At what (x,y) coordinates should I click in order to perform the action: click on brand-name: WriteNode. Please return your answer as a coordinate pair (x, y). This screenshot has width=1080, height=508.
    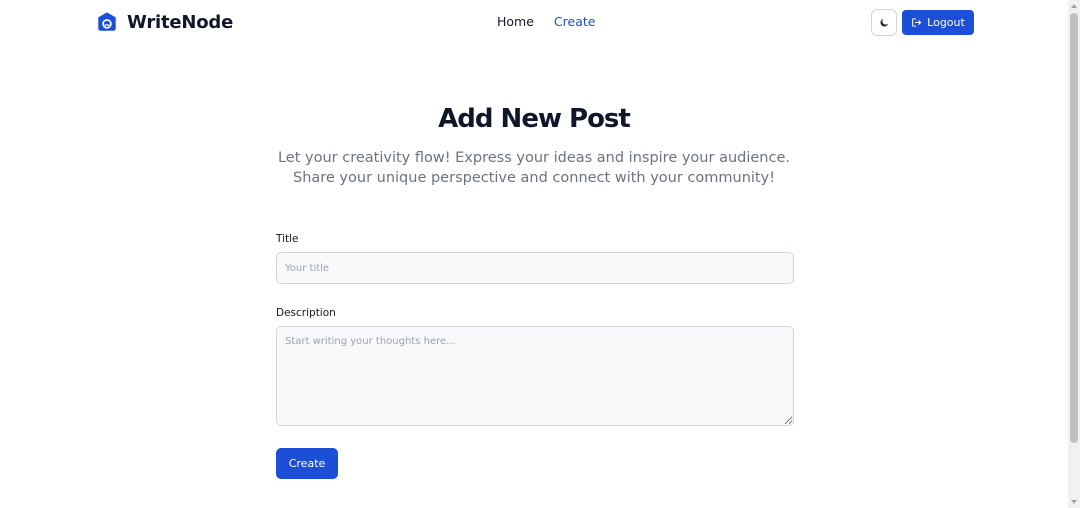
    Looking at the image, I should click on (180, 22).